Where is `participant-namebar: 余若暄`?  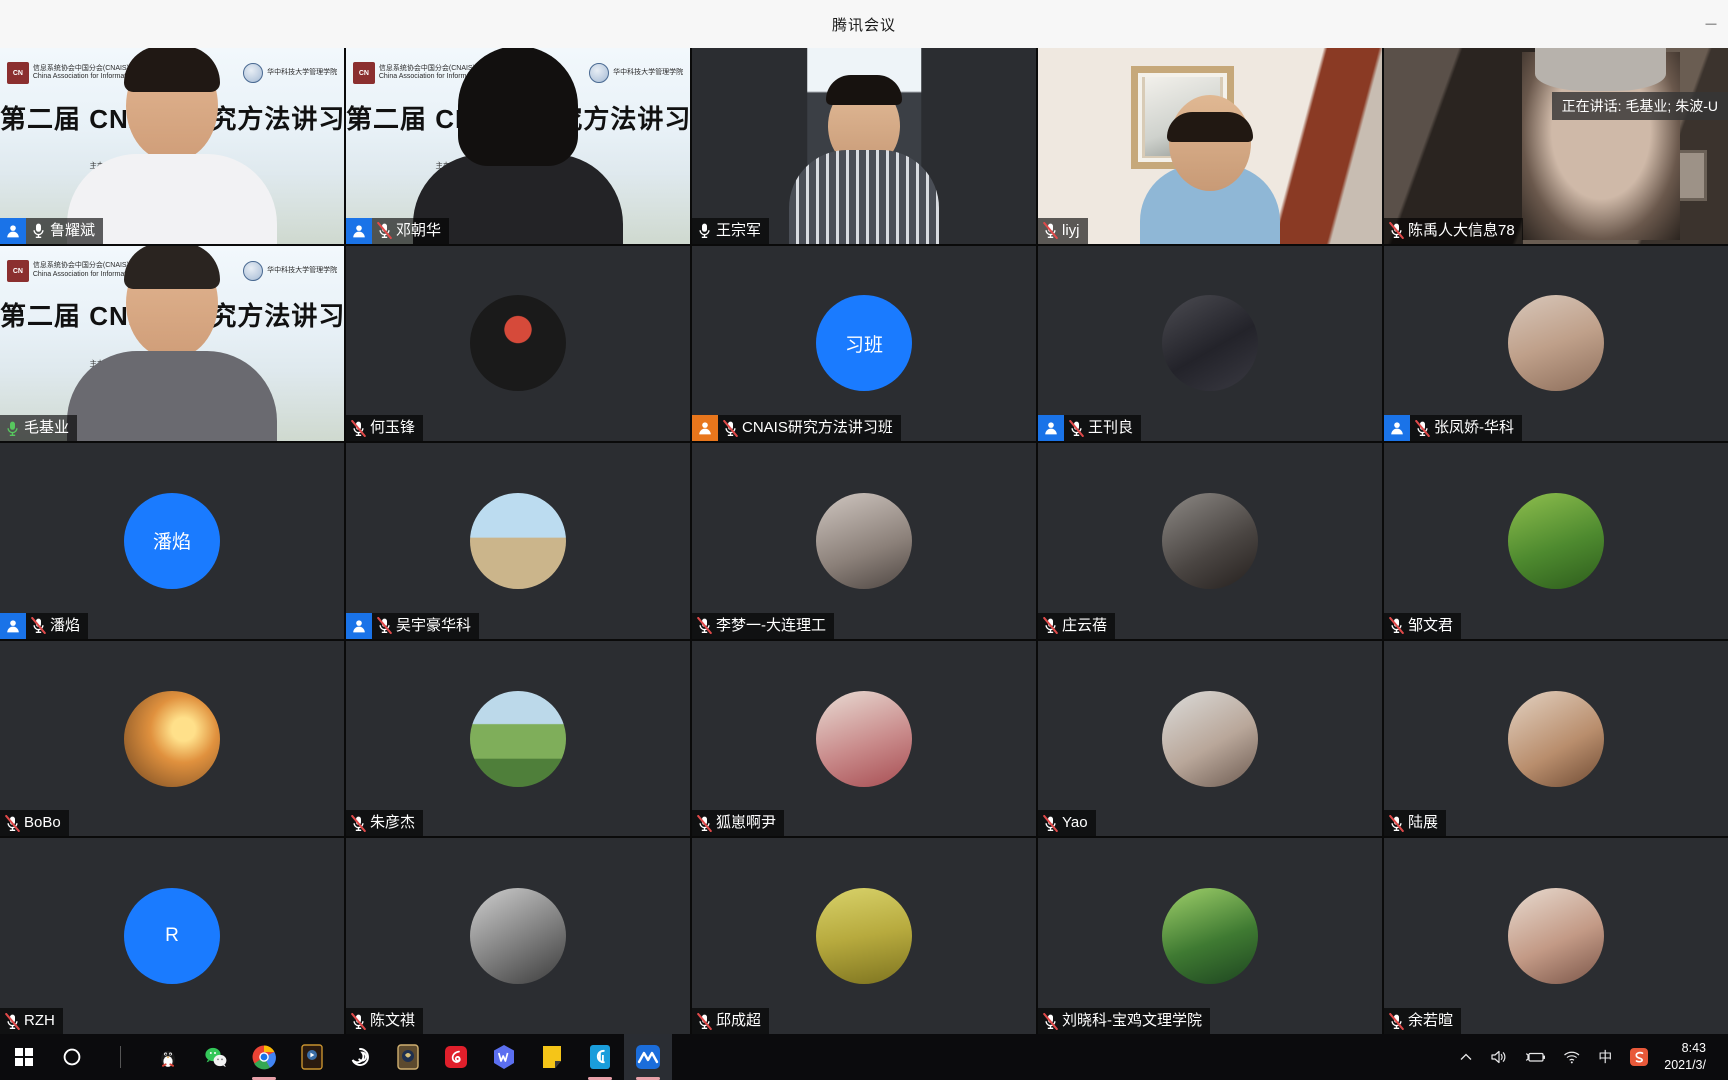
participant-namebar: 余若暄 is located at coordinates (1423, 1021).